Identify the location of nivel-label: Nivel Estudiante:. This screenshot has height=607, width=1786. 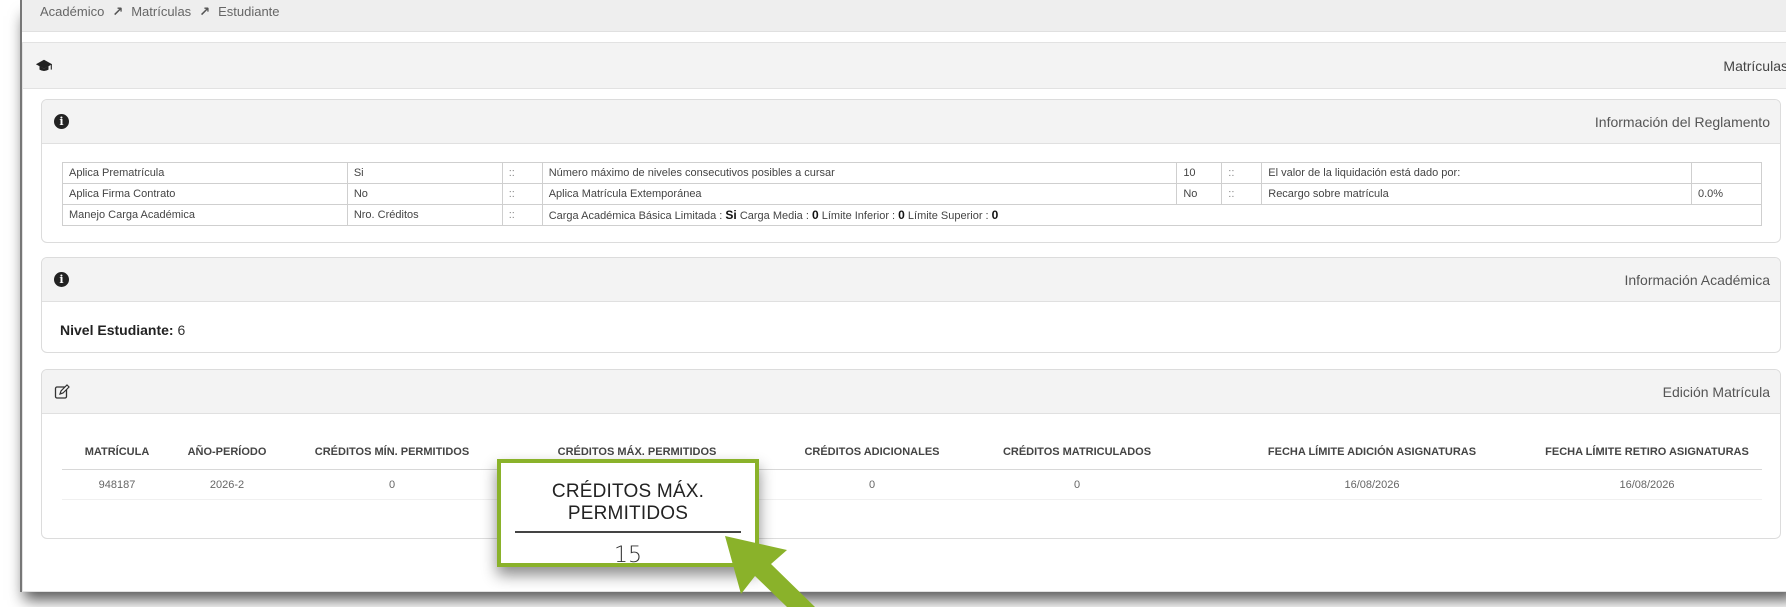
(117, 330).